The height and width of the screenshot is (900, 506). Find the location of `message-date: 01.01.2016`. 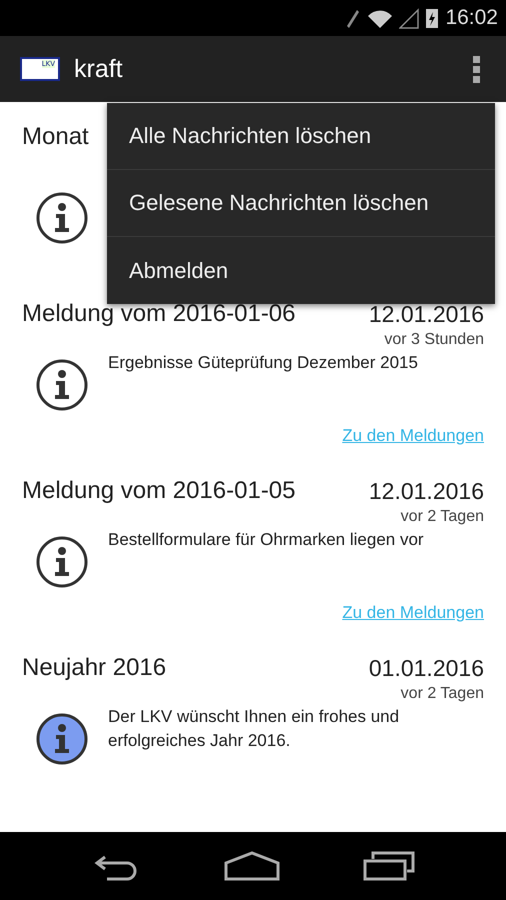

message-date: 01.01.2016 is located at coordinates (426, 668).